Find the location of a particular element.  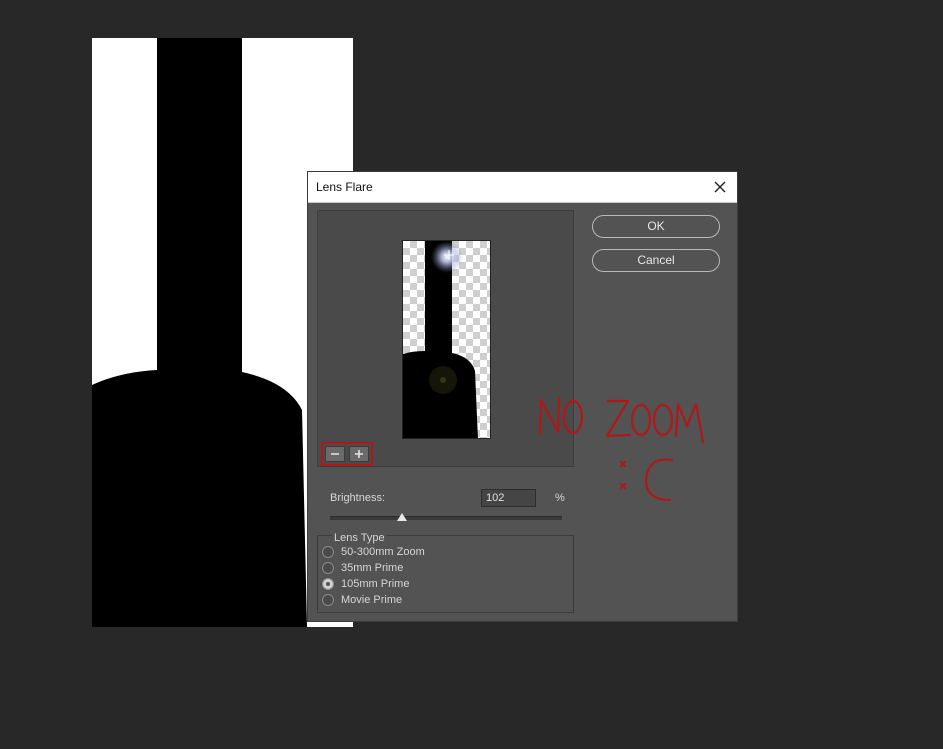

flare-preview-panel is located at coordinates (445, 338).